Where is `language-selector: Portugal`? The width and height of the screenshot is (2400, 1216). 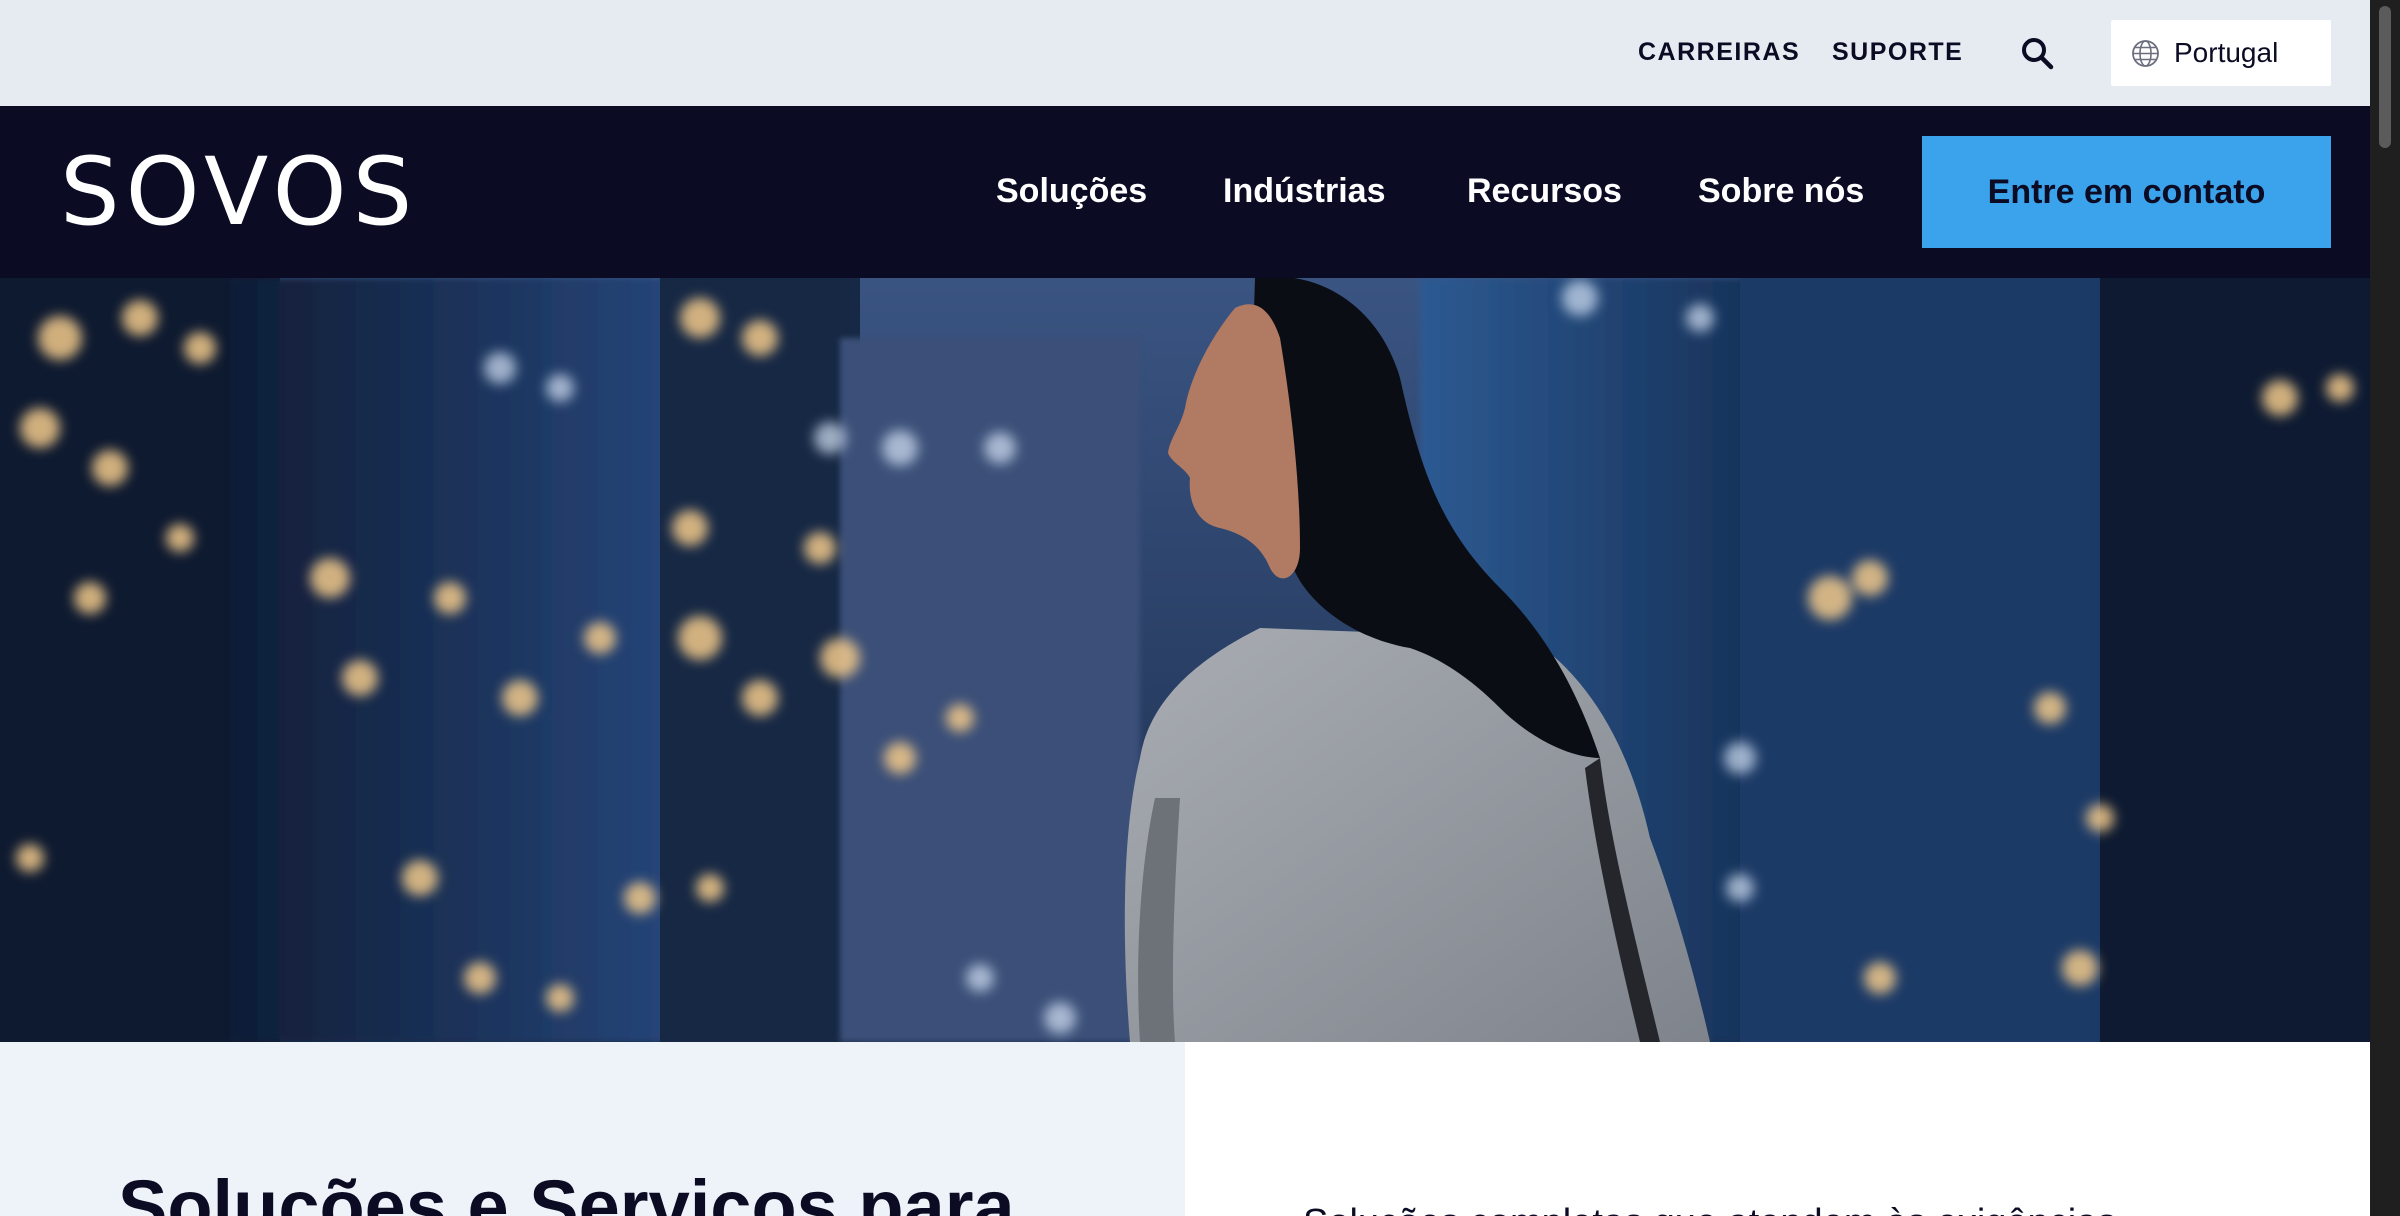 language-selector: Portugal is located at coordinates (2221, 53).